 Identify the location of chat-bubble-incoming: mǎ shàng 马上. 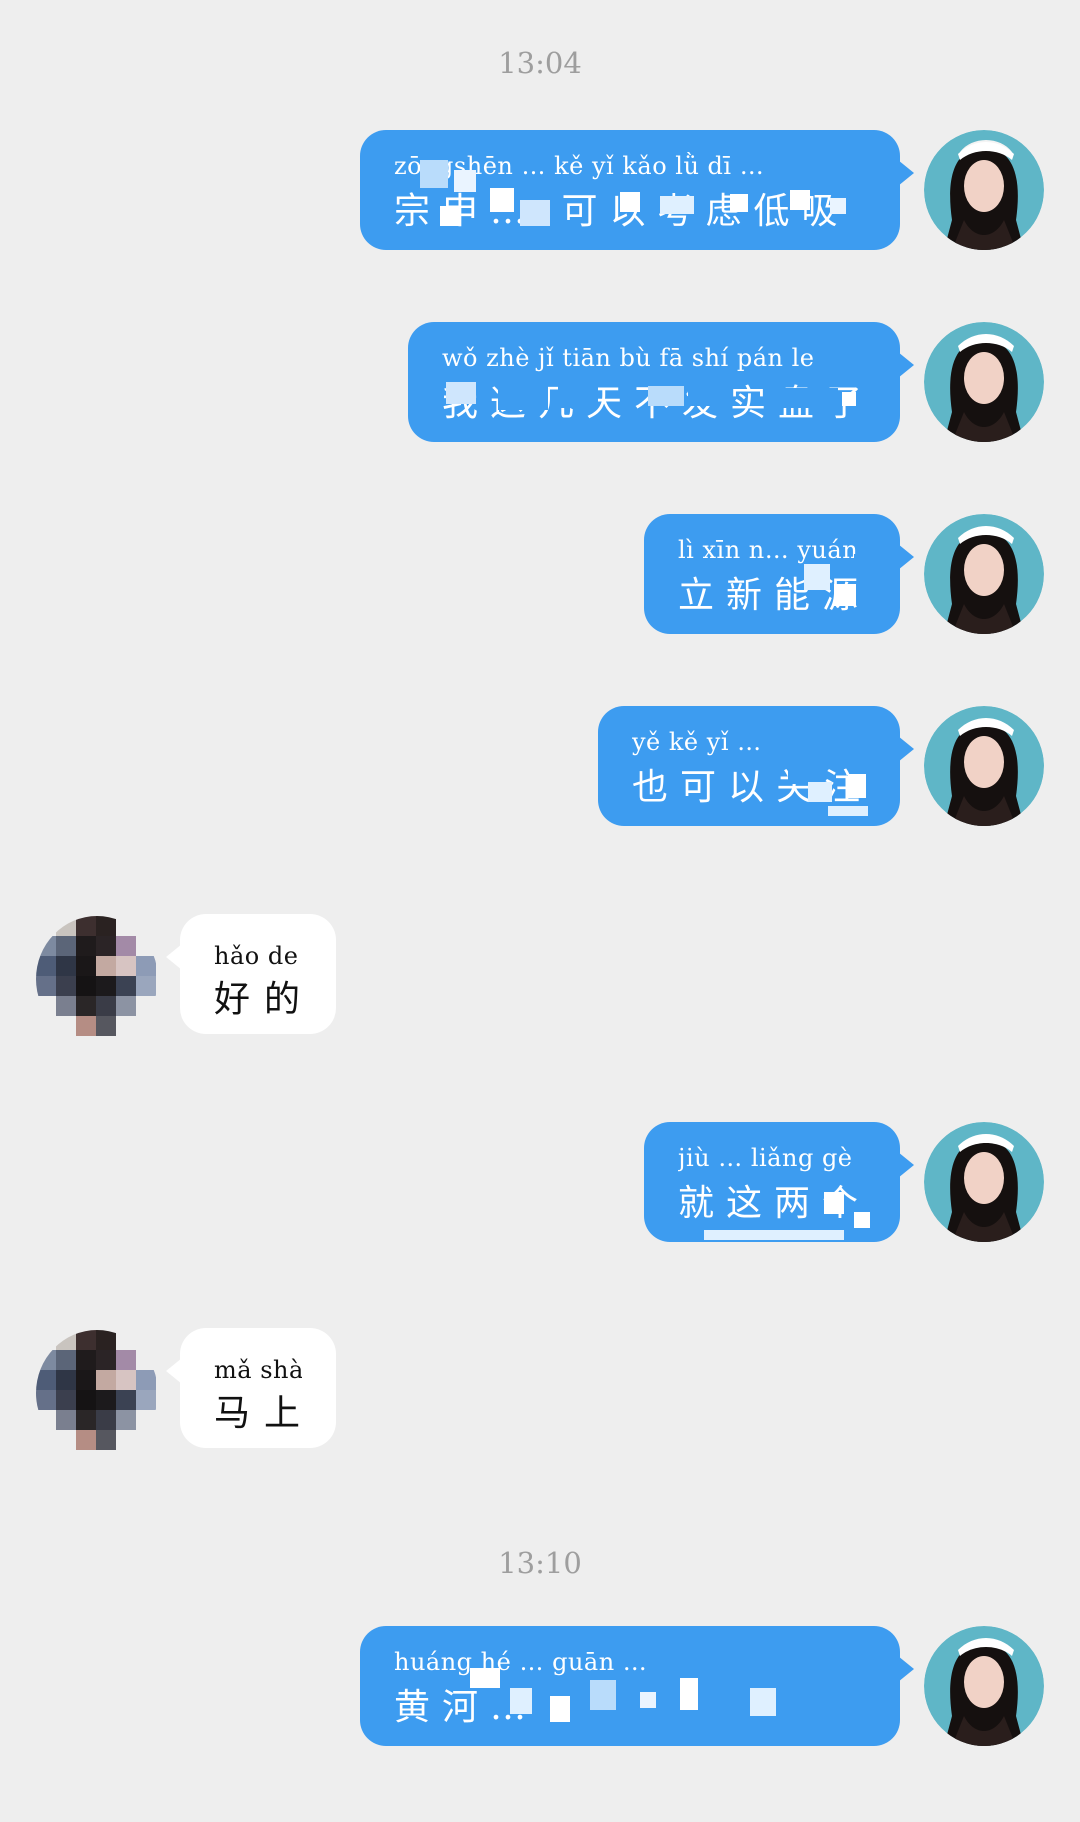
(251, 1388).